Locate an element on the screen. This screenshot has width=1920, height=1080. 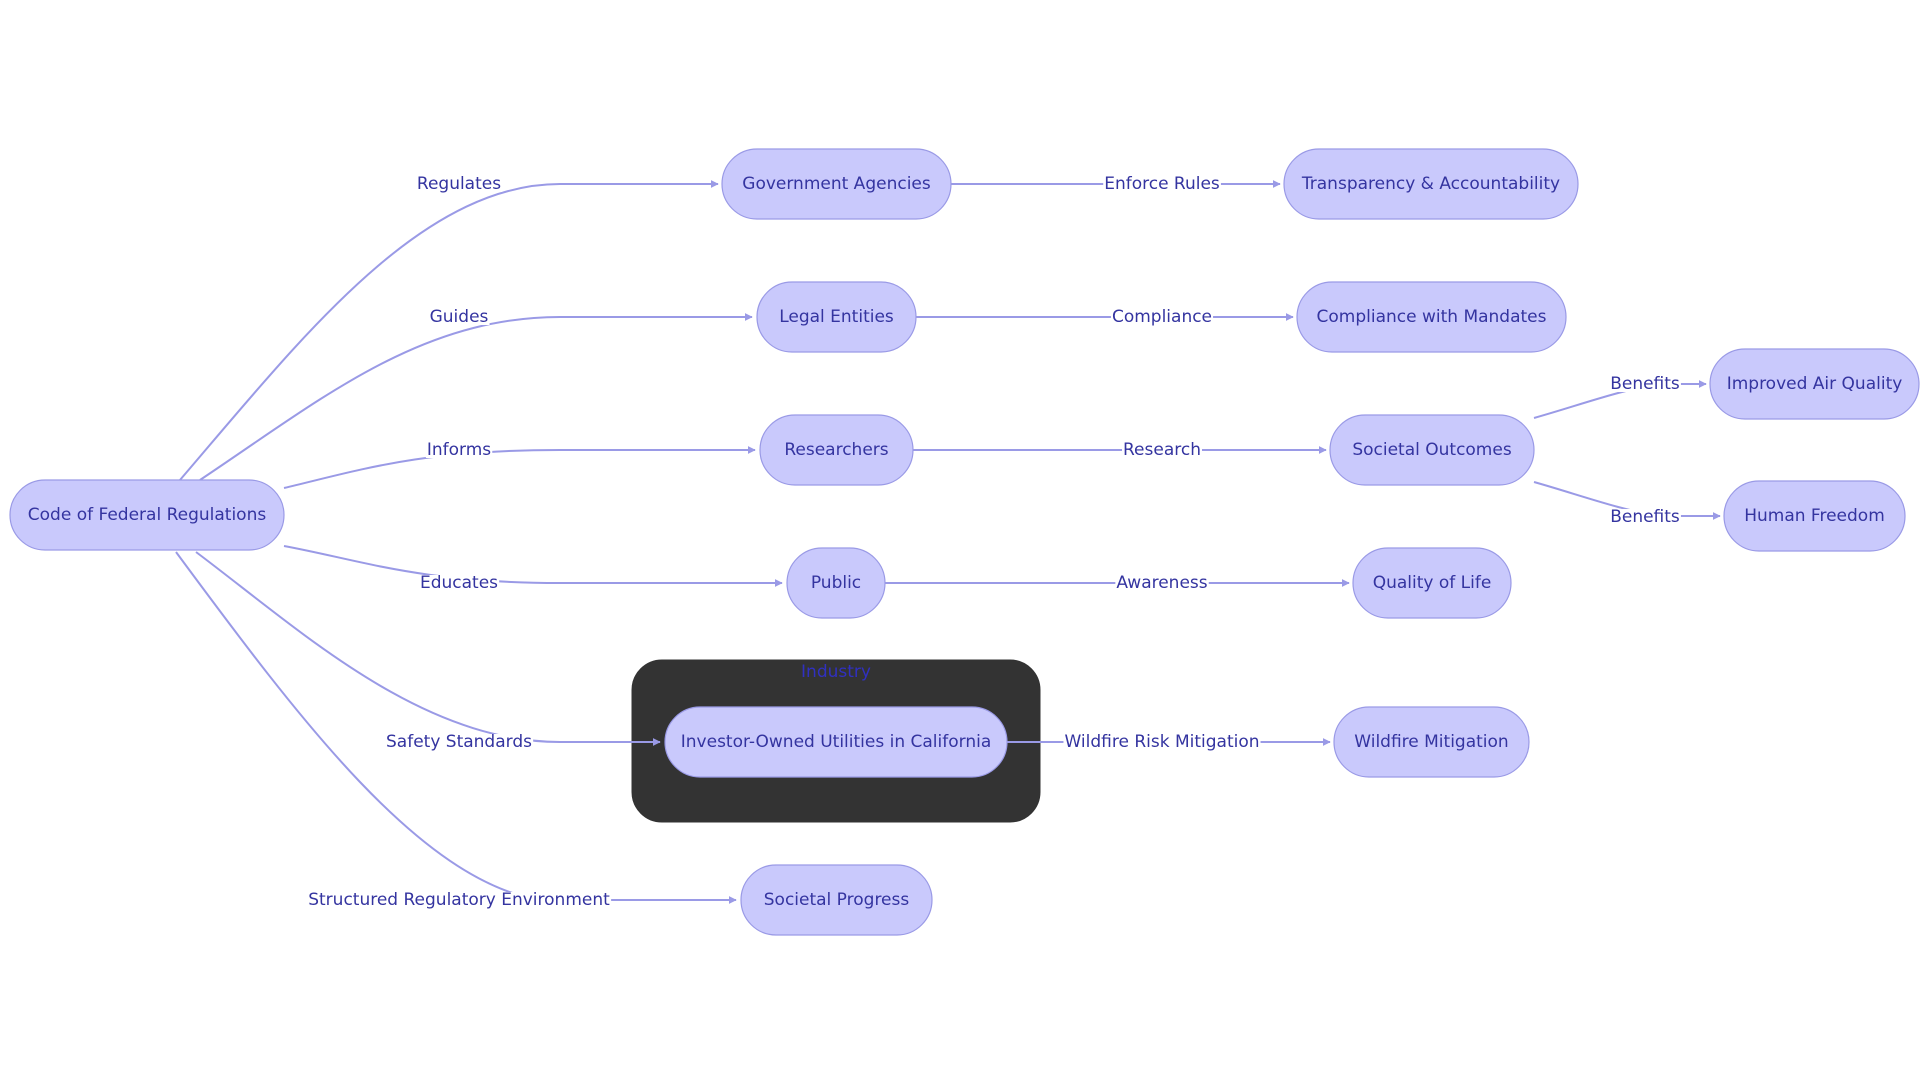
edge-label-text: Enforce Rules is located at coordinates (1162, 184).